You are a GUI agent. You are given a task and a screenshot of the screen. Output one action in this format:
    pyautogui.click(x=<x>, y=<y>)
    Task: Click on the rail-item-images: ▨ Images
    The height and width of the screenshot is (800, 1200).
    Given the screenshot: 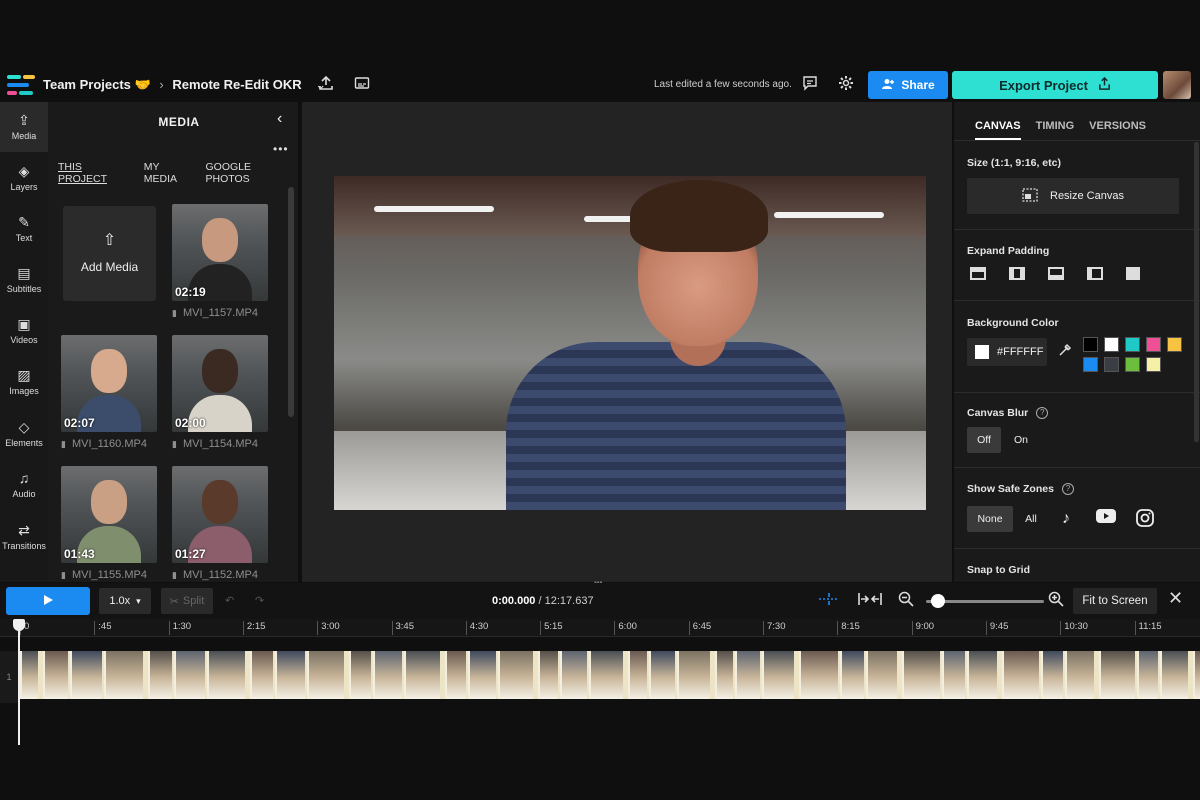 What is the action you would take?
    pyautogui.click(x=24, y=382)
    